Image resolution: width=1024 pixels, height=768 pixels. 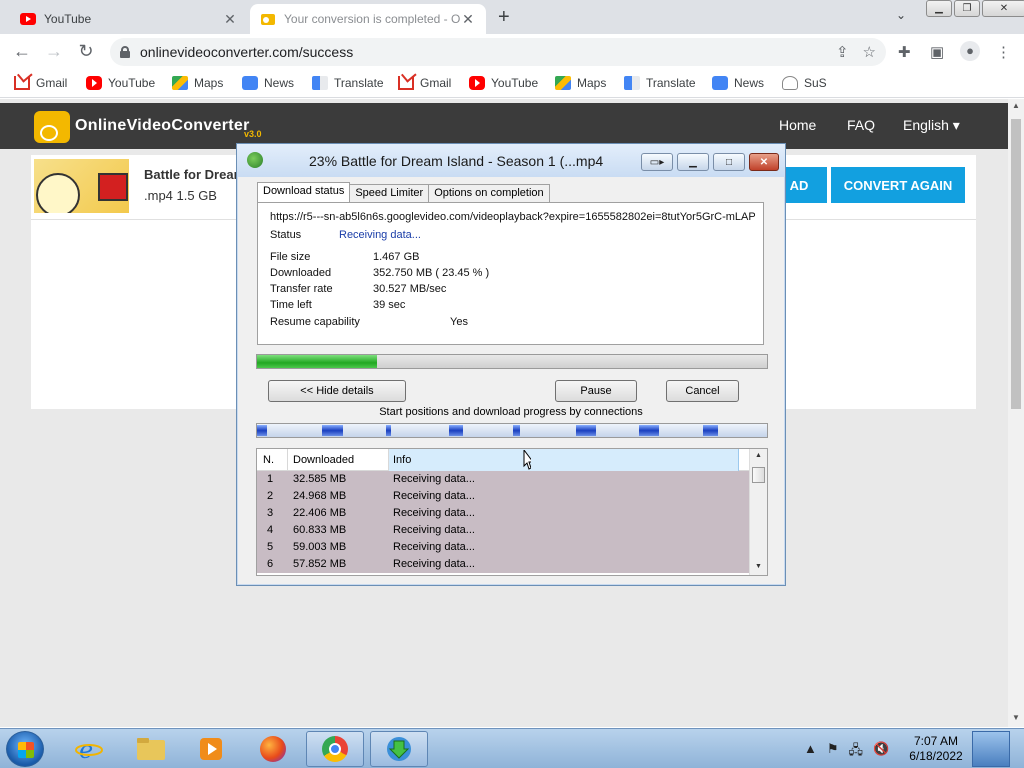 What do you see at coordinates (810, 752) in the screenshot?
I see `tray-overflow-icon: ▲` at bounding box center [810, 752].